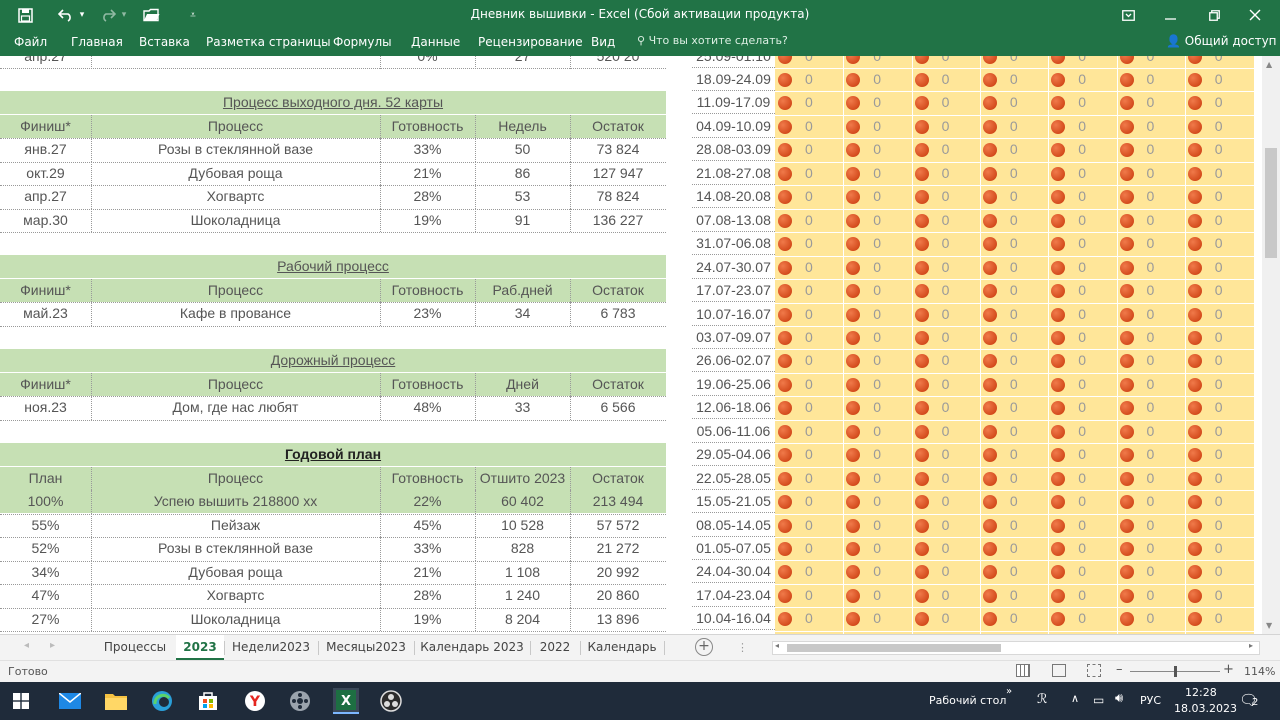 The image size is (1280, 720). I want to click on table-row-cell: 78 824, so click(618, 196).